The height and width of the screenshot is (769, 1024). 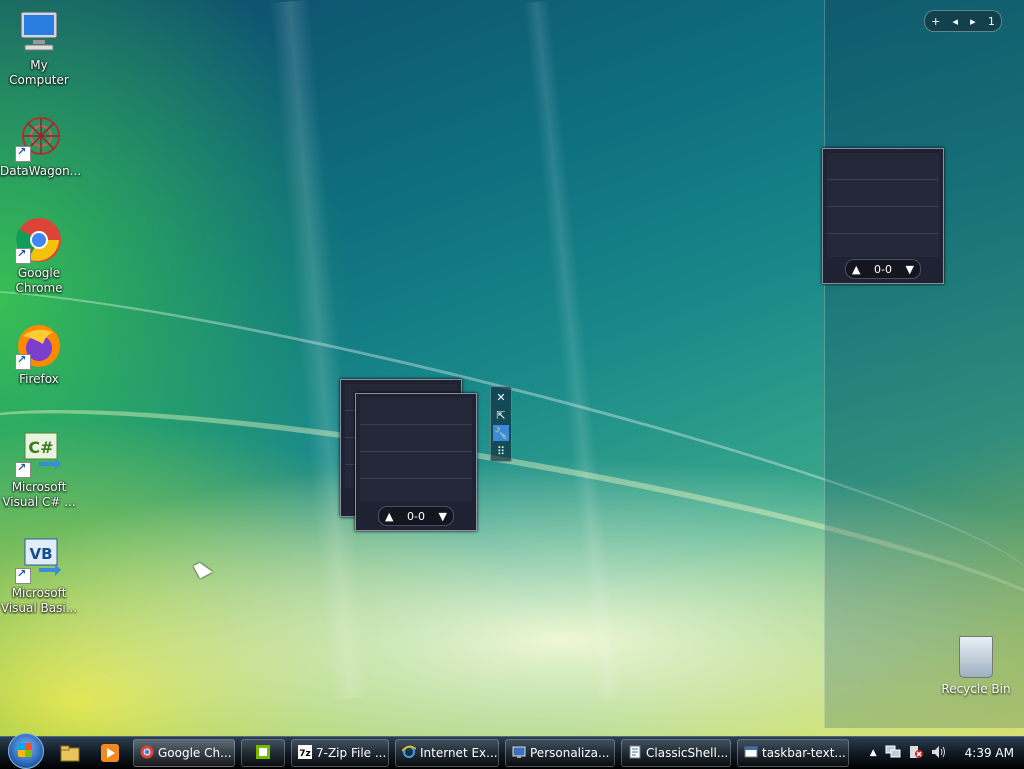 What do you see at coordinates (501, 415) in the screenshot?
I see `popout-icon: ⇱` at bounding box center [501, 415].